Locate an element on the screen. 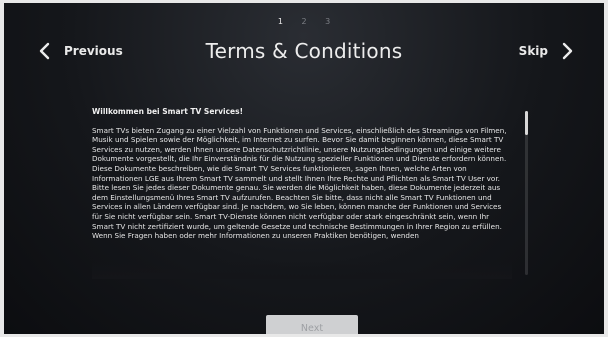  skip-label: Skip is located at coordinates (533, 51).